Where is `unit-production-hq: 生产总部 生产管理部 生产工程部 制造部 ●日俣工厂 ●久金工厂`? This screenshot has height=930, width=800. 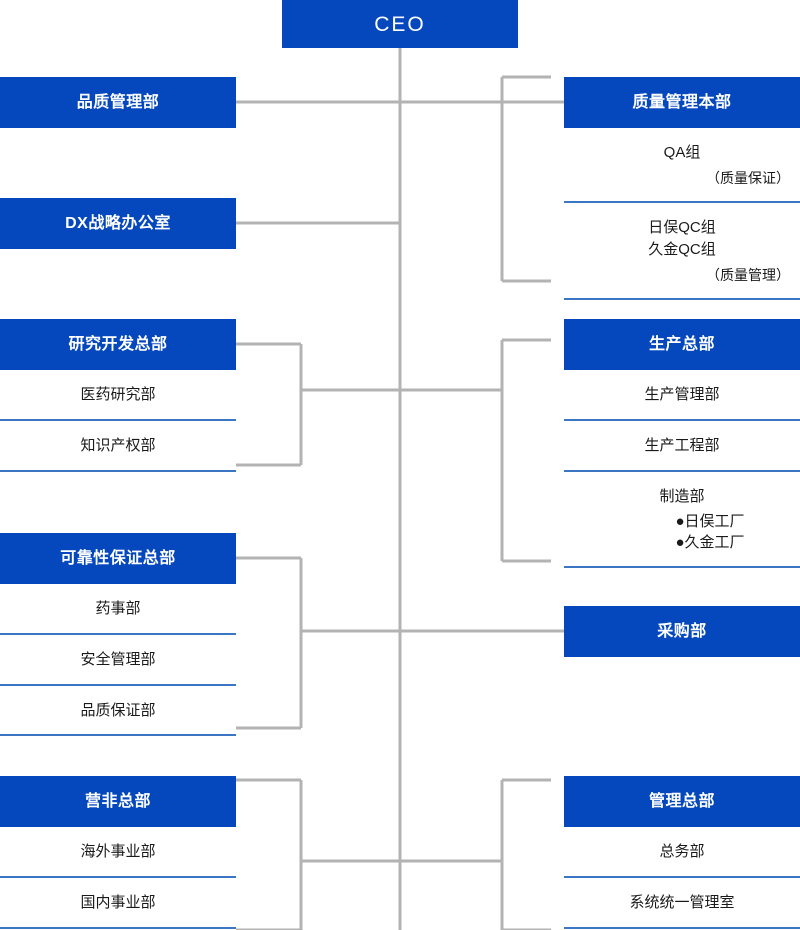 unit-production-hq: 生产总部 生产管理部 生产工程部 制造部 ●日俣工厂 ●久金工厂 is located at coordinates (682, 444).